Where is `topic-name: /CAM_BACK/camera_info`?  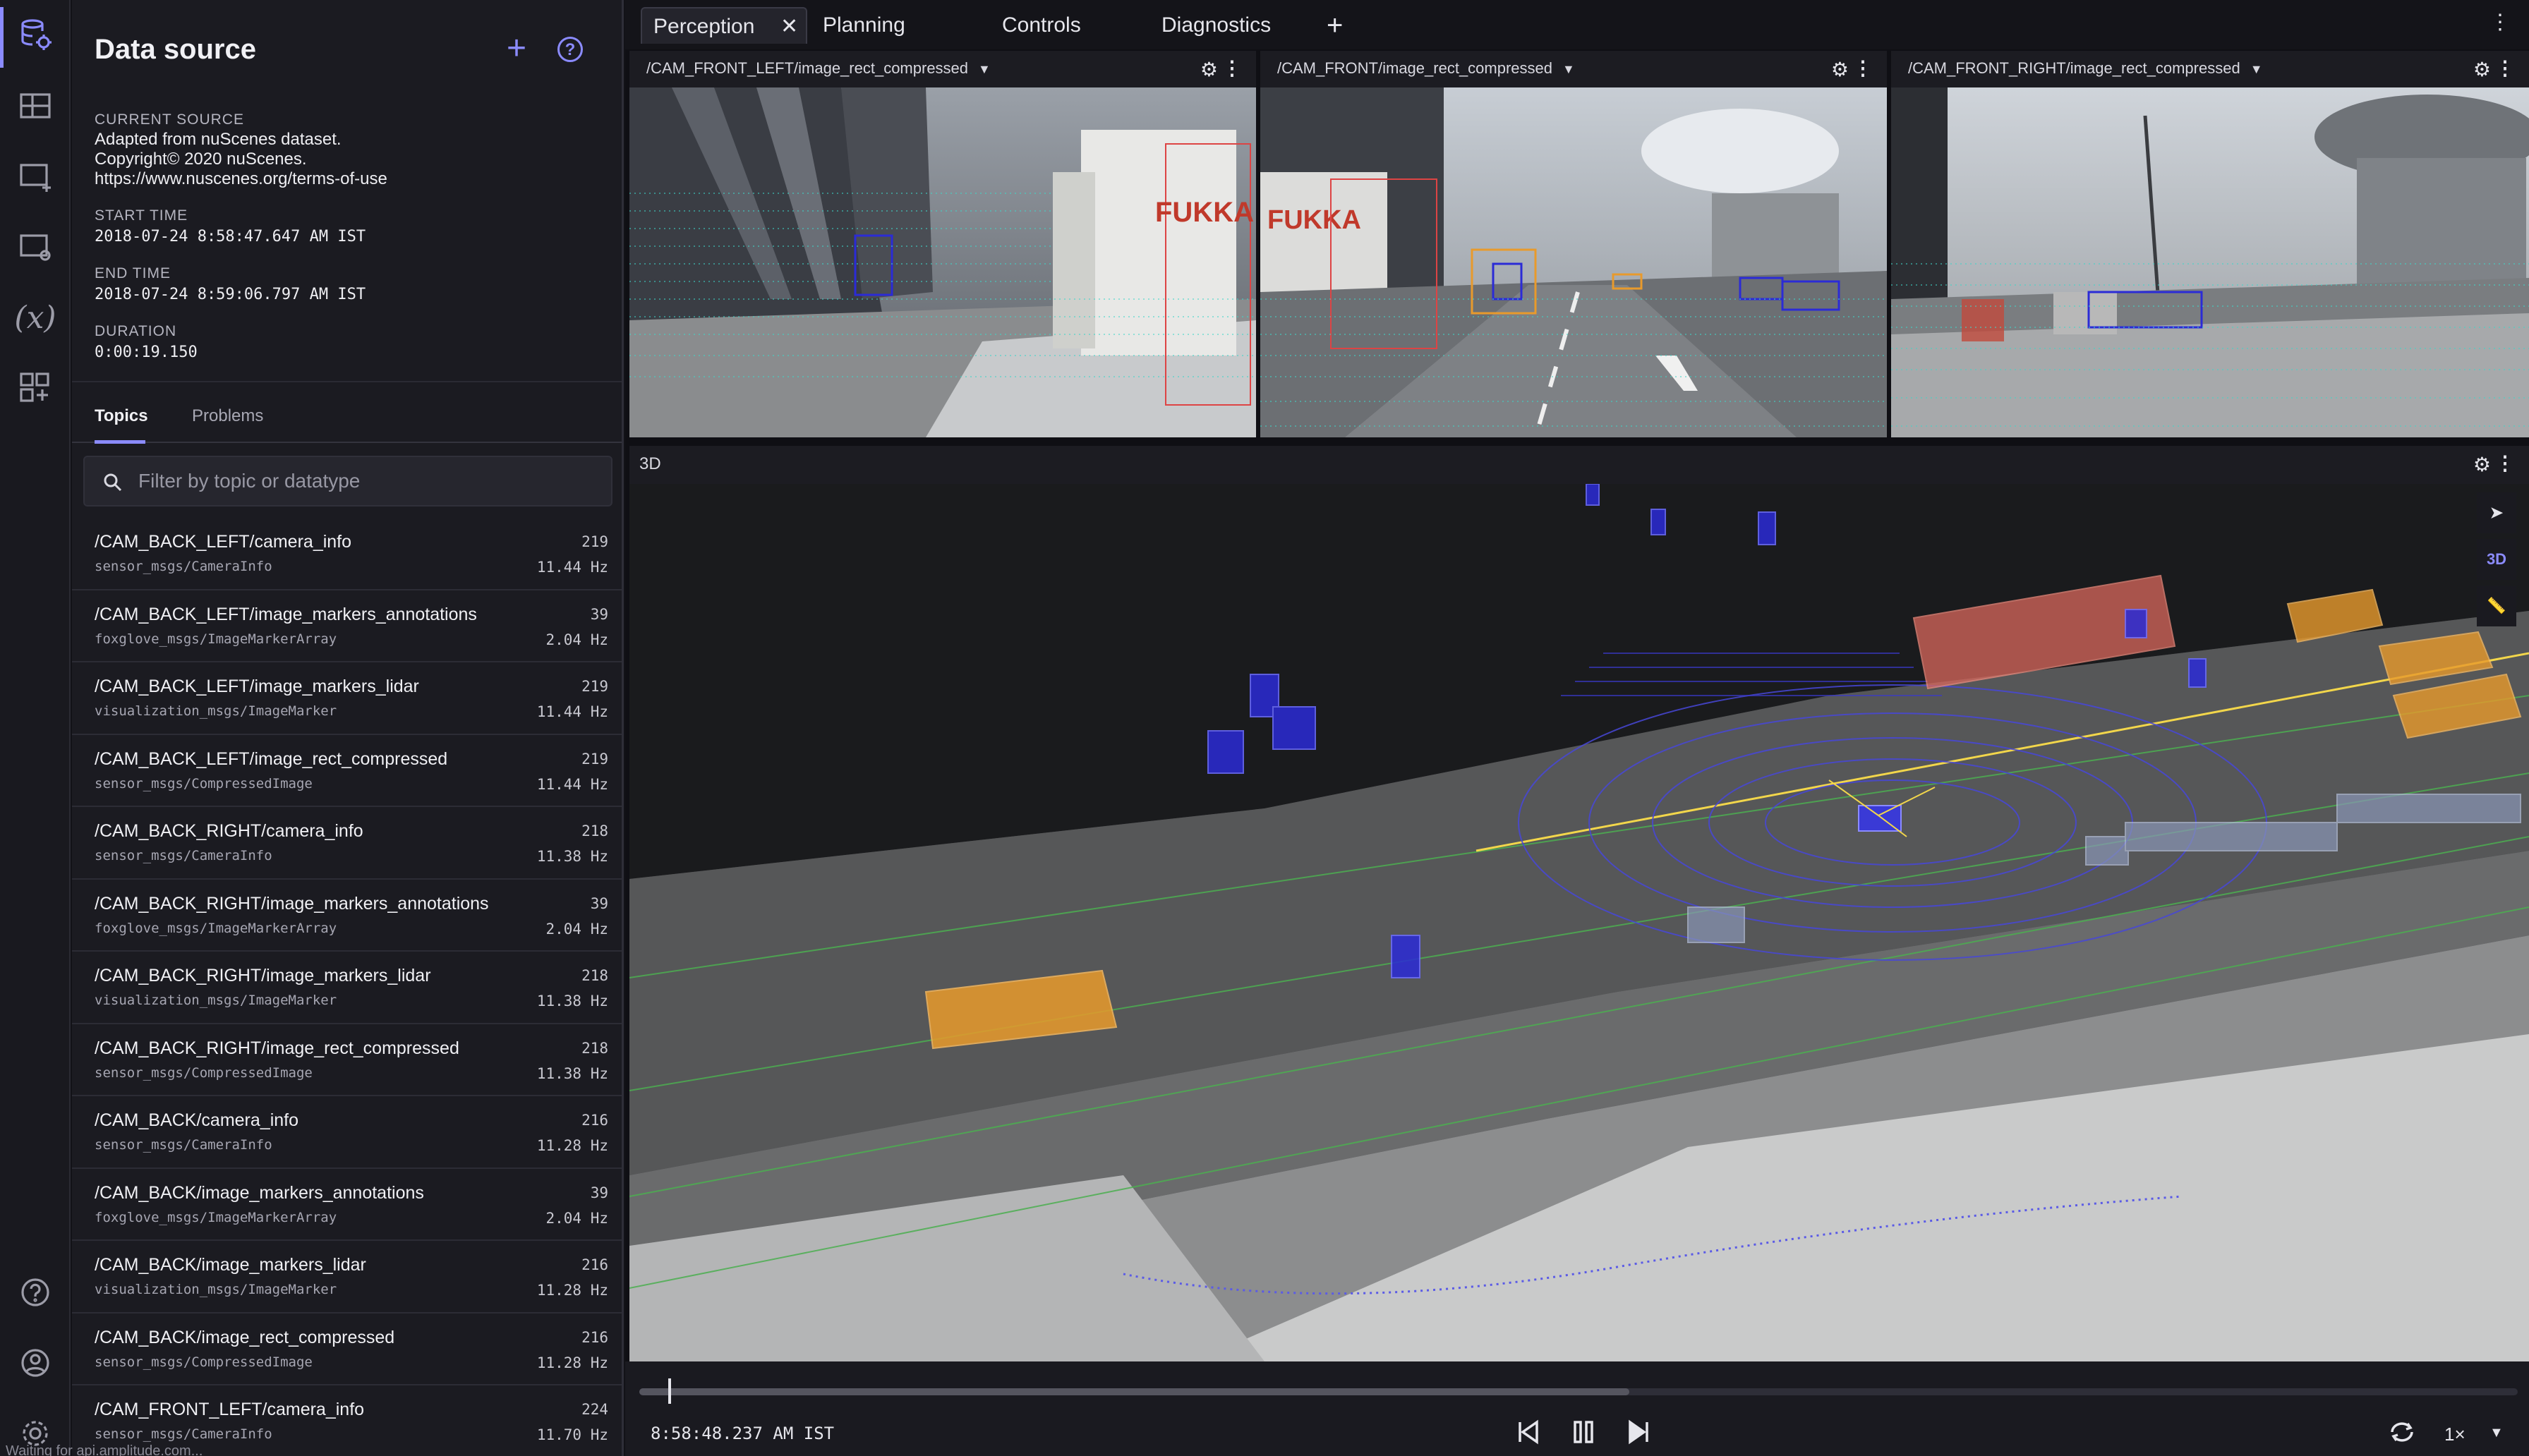
topic-name: /CAM_BACK/camera_info is located at coordinates (197, 1120).